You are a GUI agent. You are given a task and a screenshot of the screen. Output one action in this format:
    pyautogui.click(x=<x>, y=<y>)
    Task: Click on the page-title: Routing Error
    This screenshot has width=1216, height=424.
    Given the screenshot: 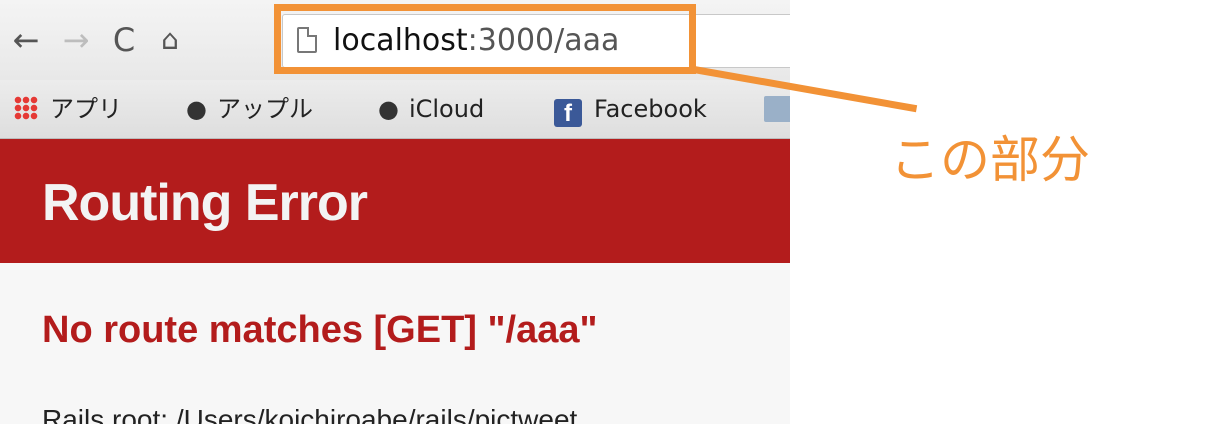 What is the action you would take?
    pyautogui.click(x=205, y=203)
    